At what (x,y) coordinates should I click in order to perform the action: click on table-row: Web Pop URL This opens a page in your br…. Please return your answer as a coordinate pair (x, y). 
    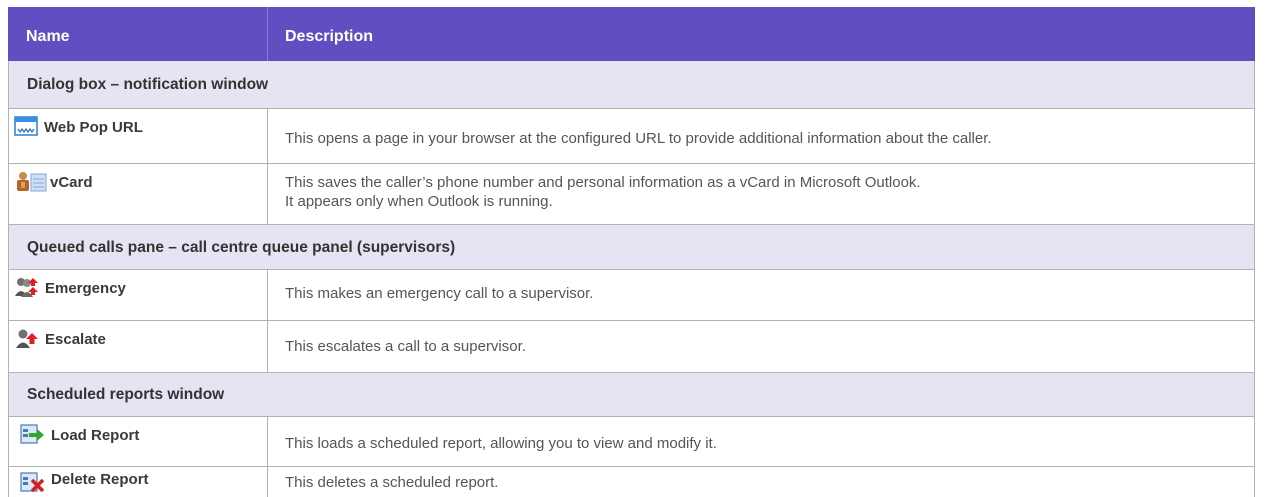
    Looking at the image, I should click on (631, 136).